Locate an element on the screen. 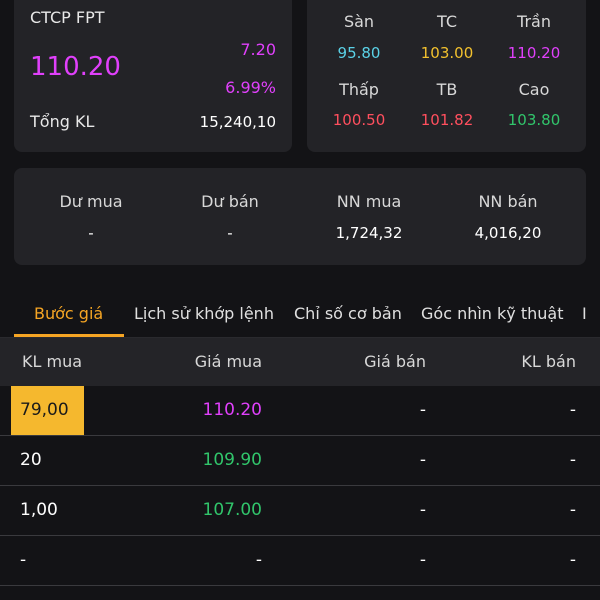 The height and width of the screenshot is (600, 600). total-volume-label: Tổng KL is located at coordinates (62, 121).